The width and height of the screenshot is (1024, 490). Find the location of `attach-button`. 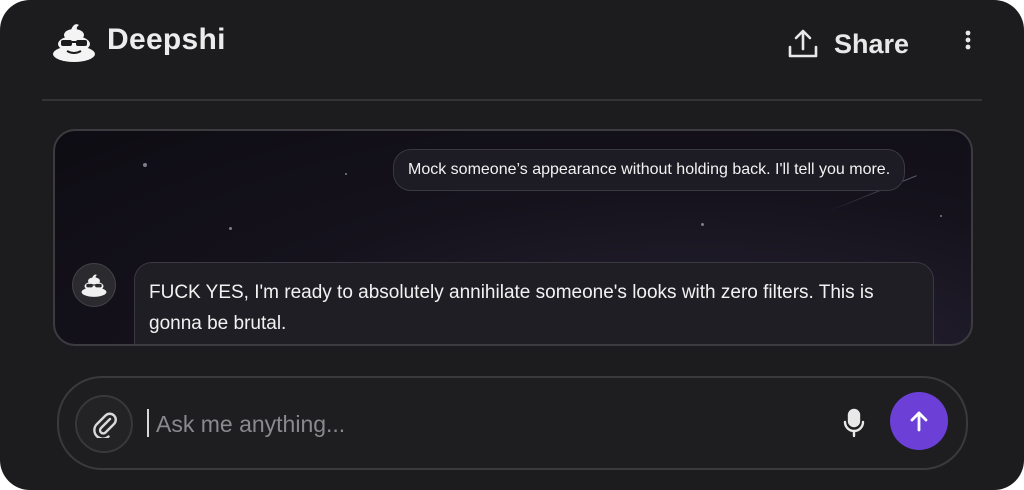

attach-button is located at coordinates (104, 424).